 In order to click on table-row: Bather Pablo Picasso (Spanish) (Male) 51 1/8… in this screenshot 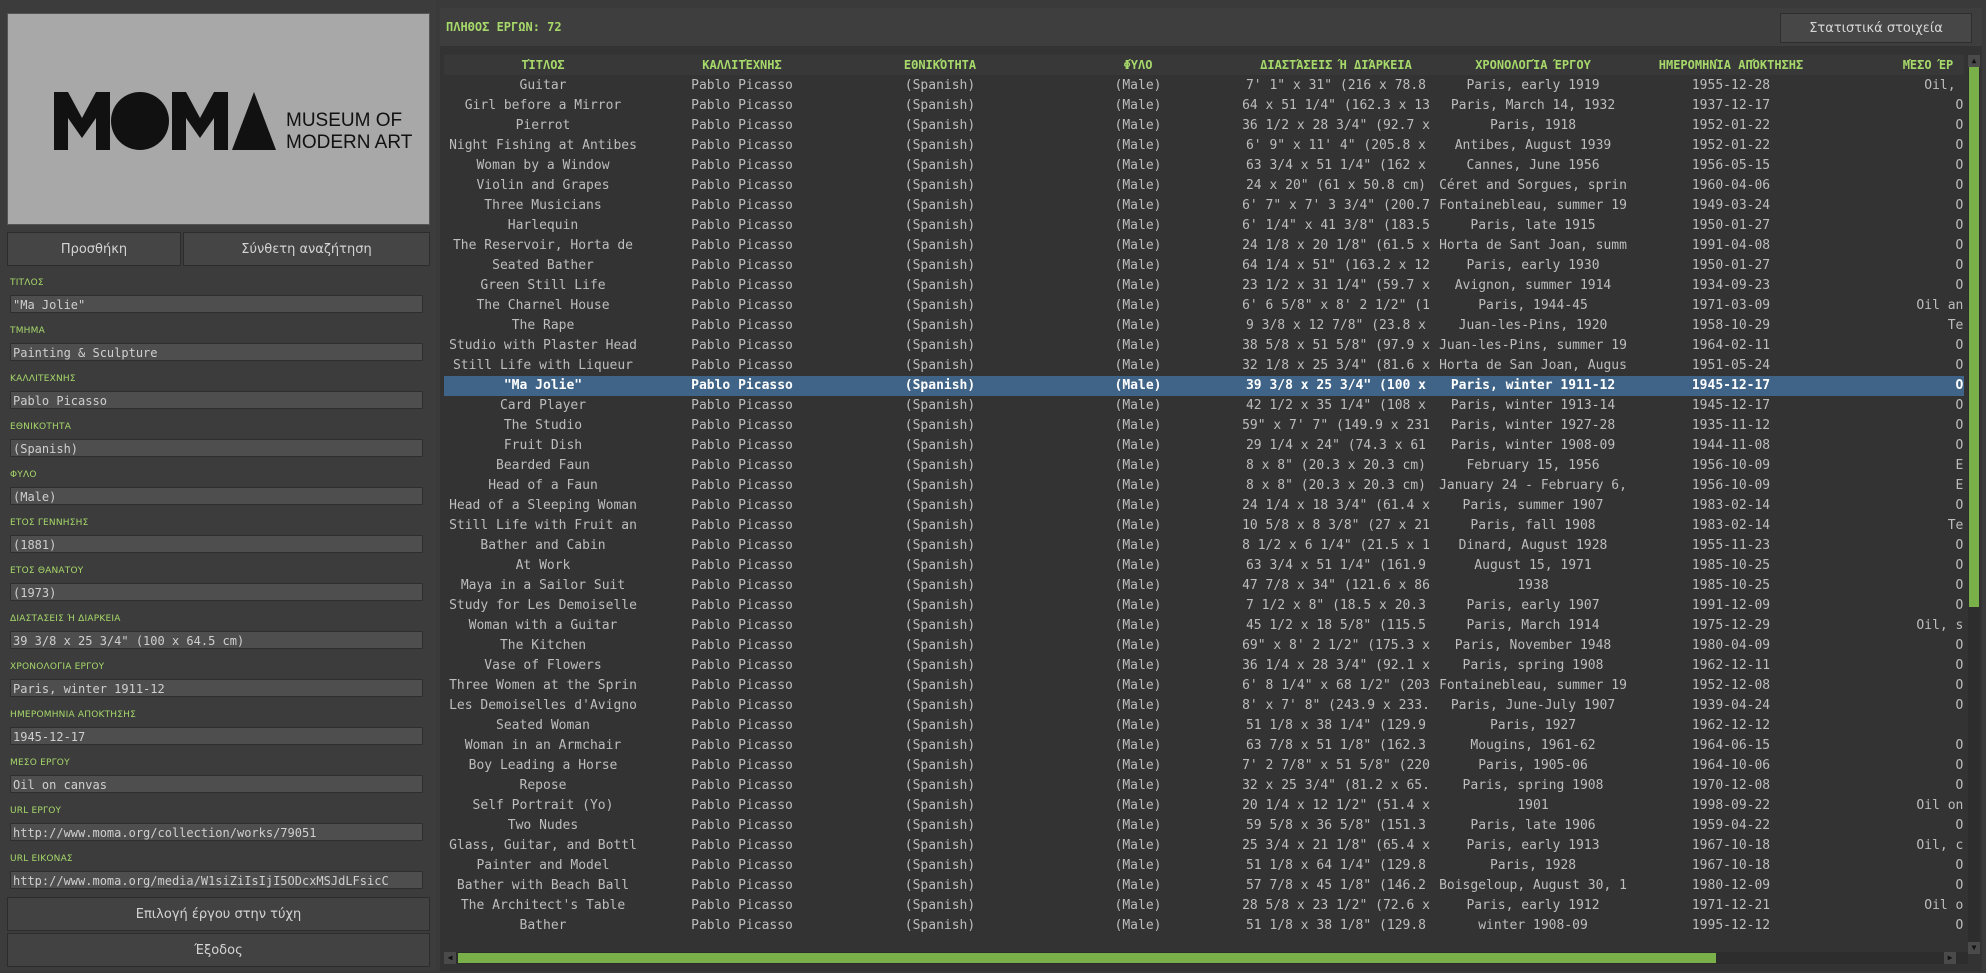, I will do `click(1204, 926)`.